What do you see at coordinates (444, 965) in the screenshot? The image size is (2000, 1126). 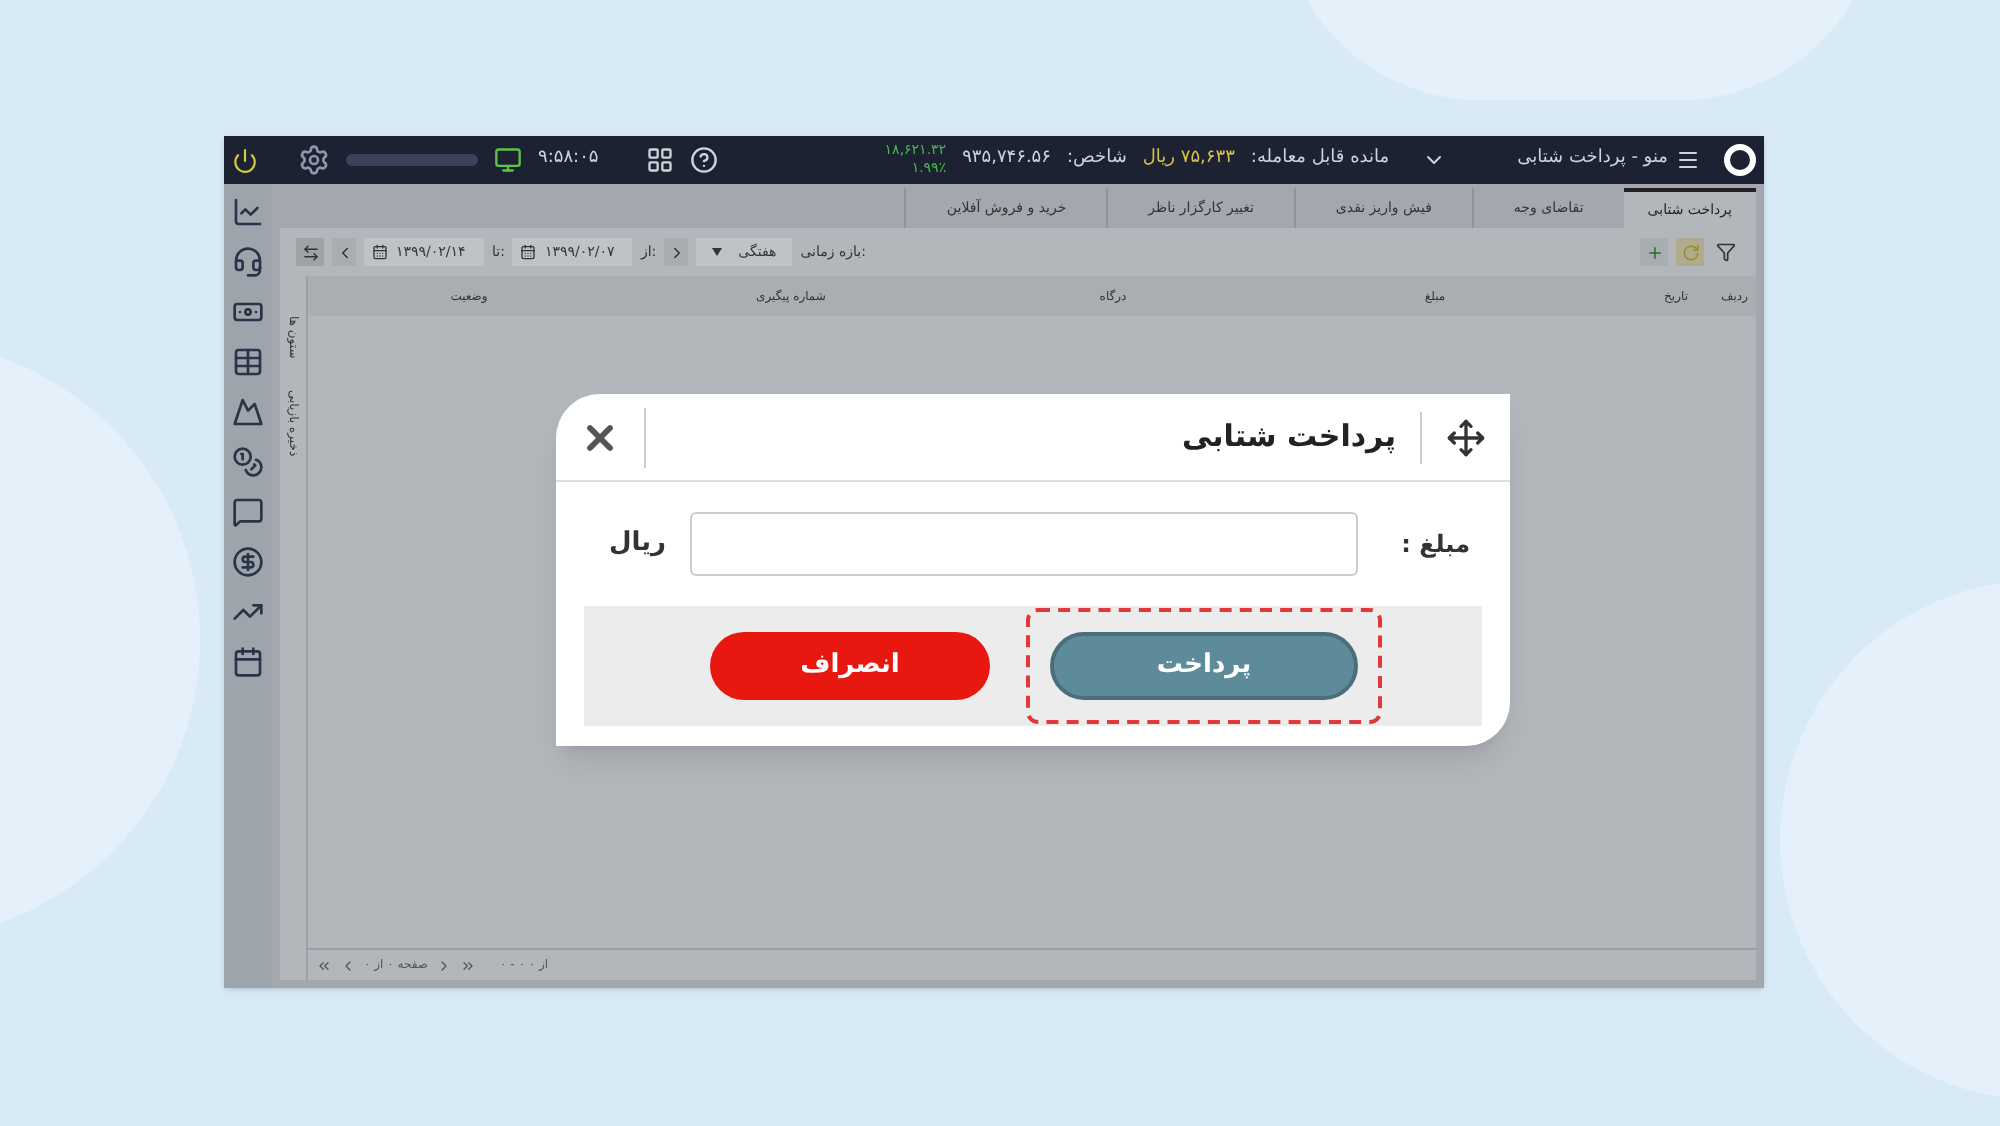 I see `next-page-icon` at bounding box center [444, 965].